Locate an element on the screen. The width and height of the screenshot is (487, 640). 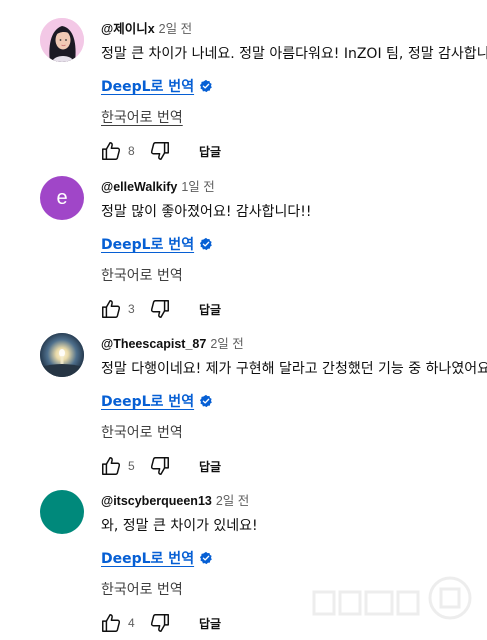
avatar-letter: e is located at coordinates (62, 197).